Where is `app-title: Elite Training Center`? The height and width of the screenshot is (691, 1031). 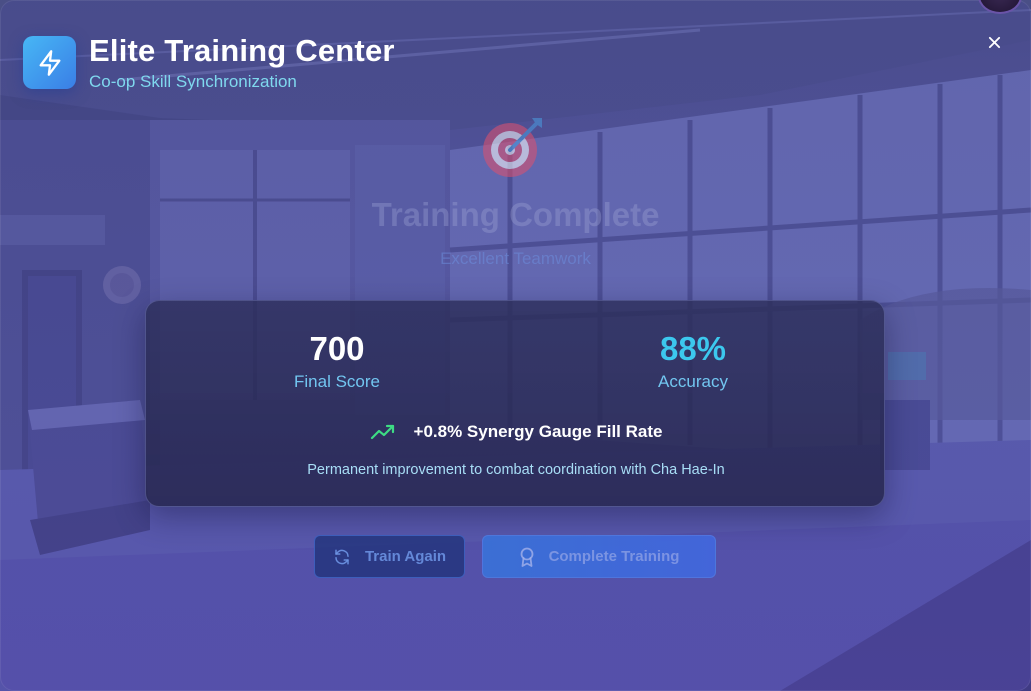 app-title: Elite Training Center is located at coordinates (242, 50).